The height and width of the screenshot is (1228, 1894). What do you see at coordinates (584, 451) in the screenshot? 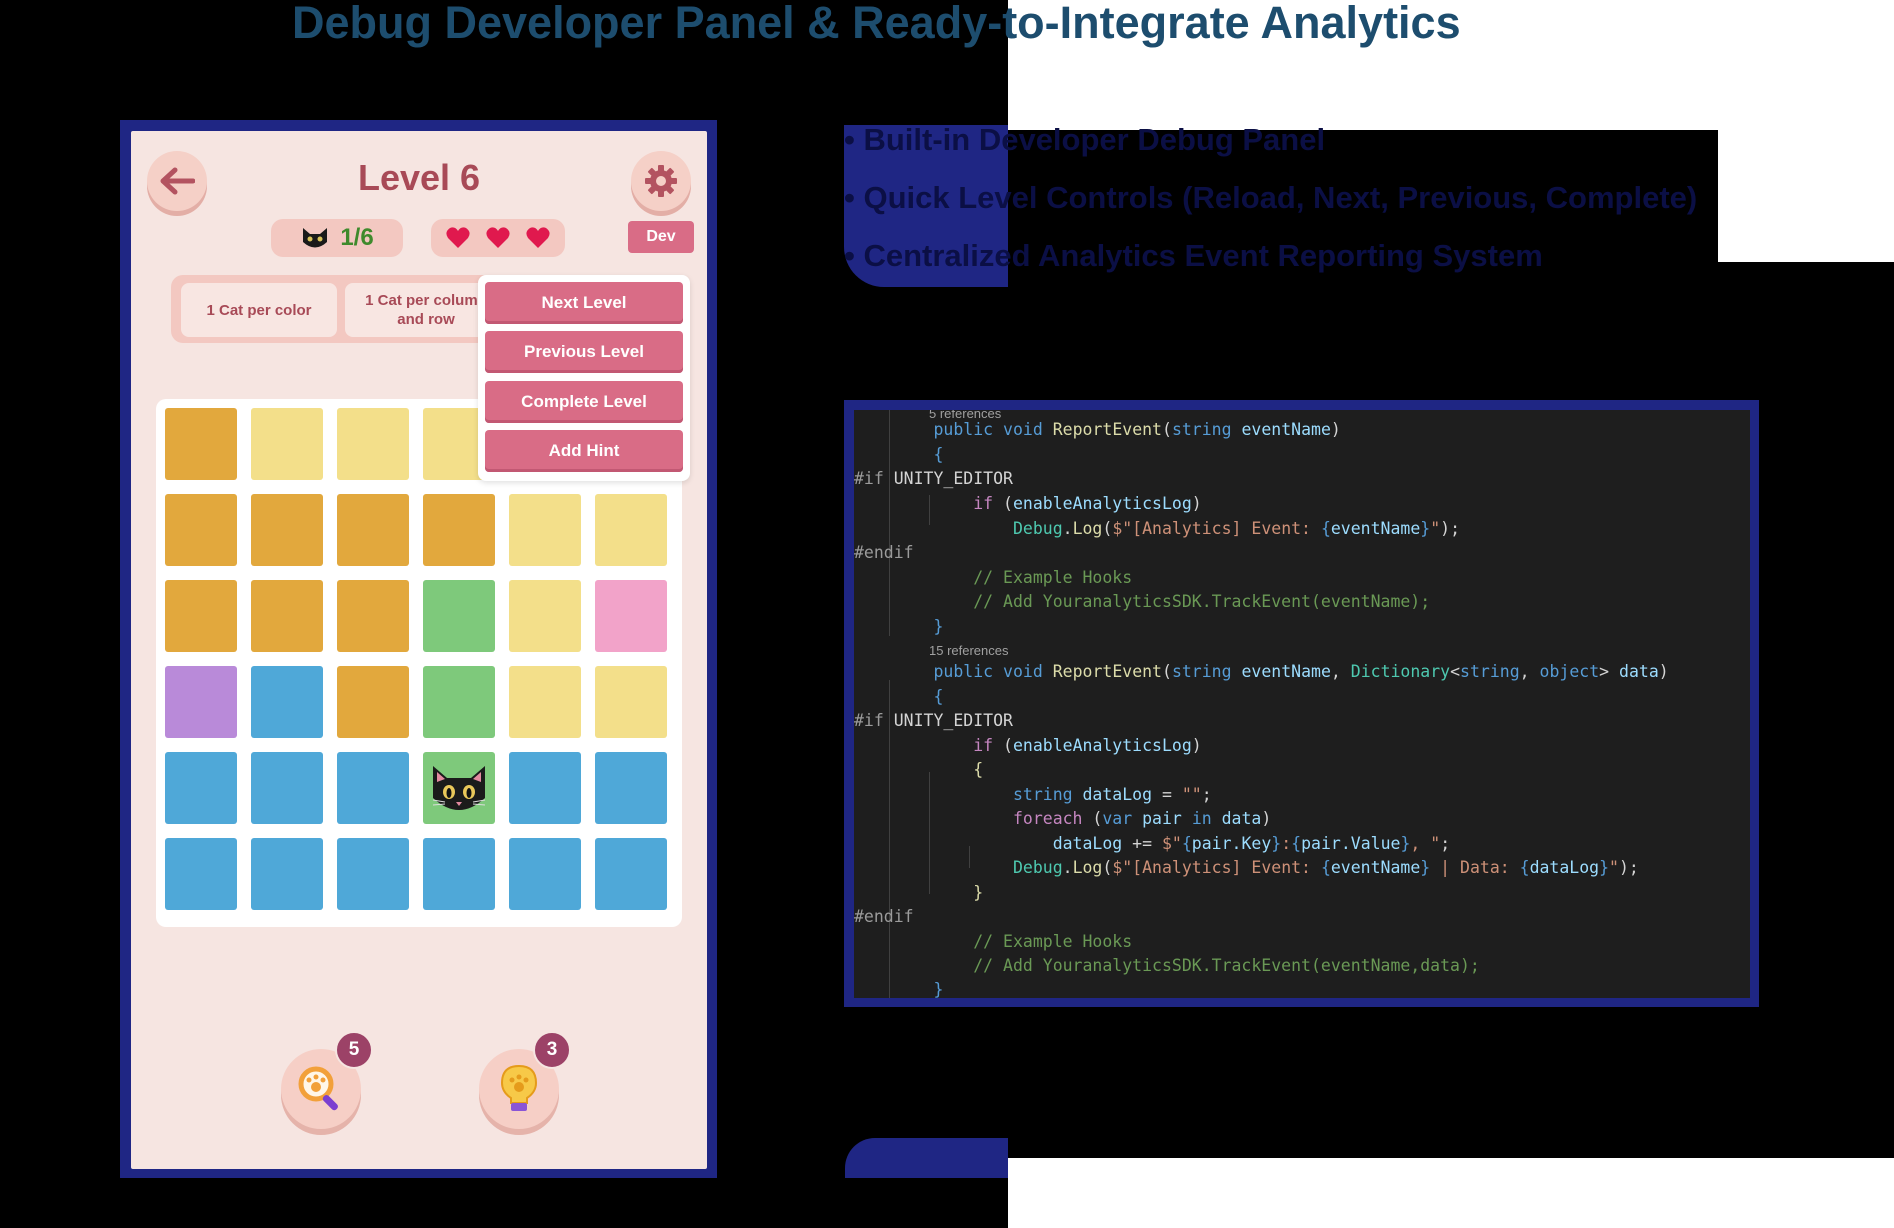
I see `add-hint-button: Add Hint` at bounding box center [584, 451].